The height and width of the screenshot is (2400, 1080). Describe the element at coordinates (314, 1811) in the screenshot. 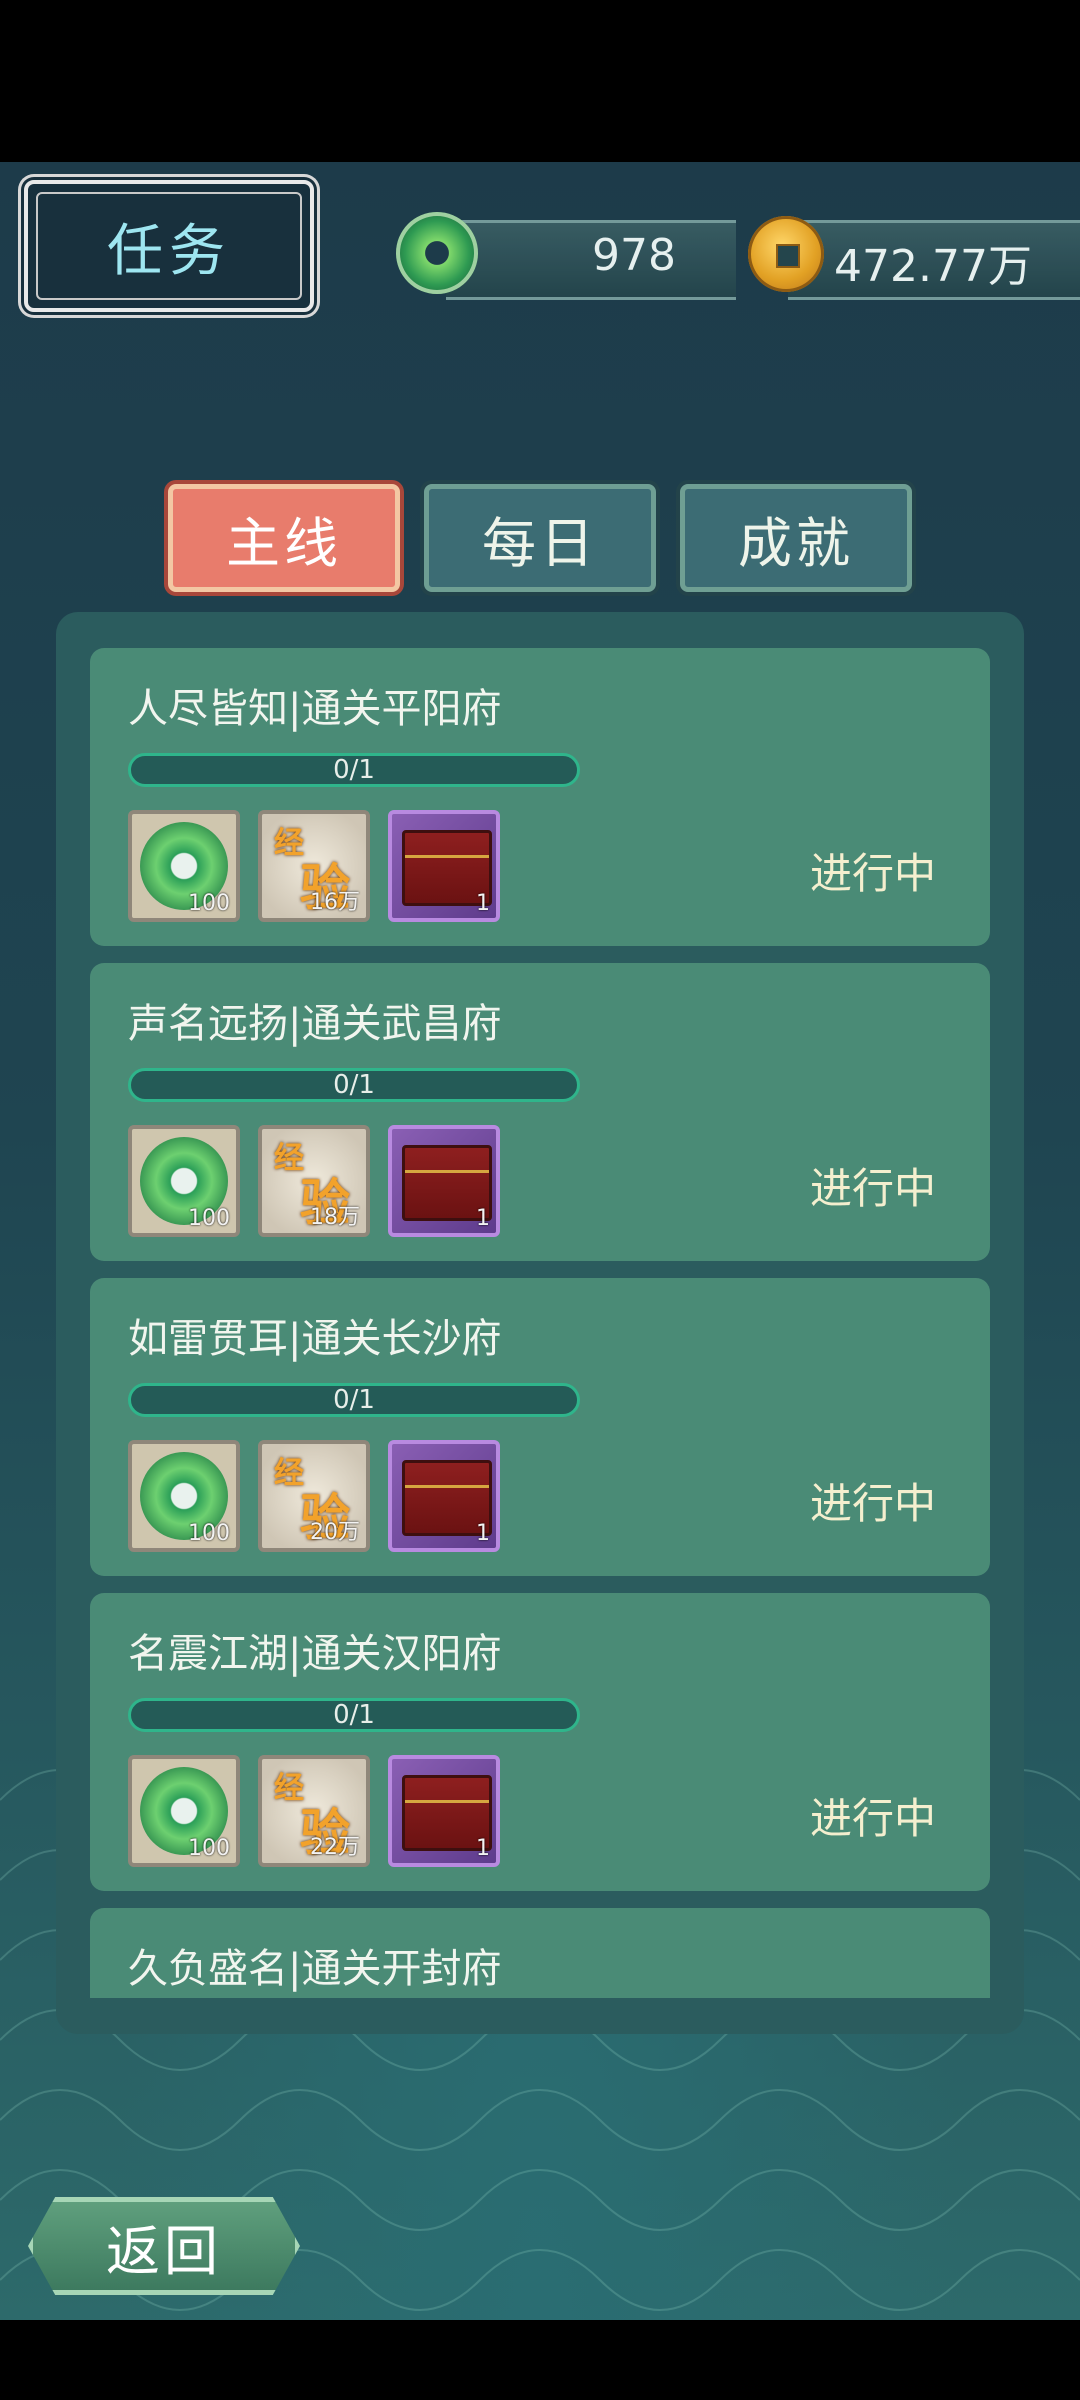

I see `reward-exp: 经 验 22万` at that location.